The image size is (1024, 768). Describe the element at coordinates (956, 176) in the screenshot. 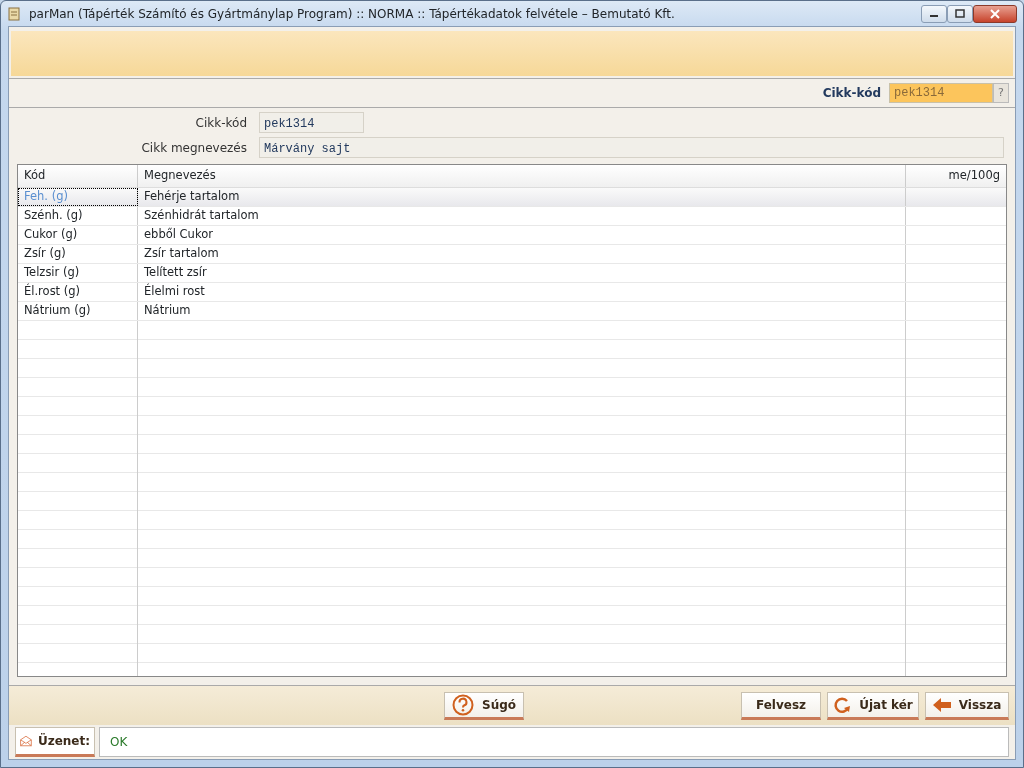

I see `column-header: me/100g` at that location.